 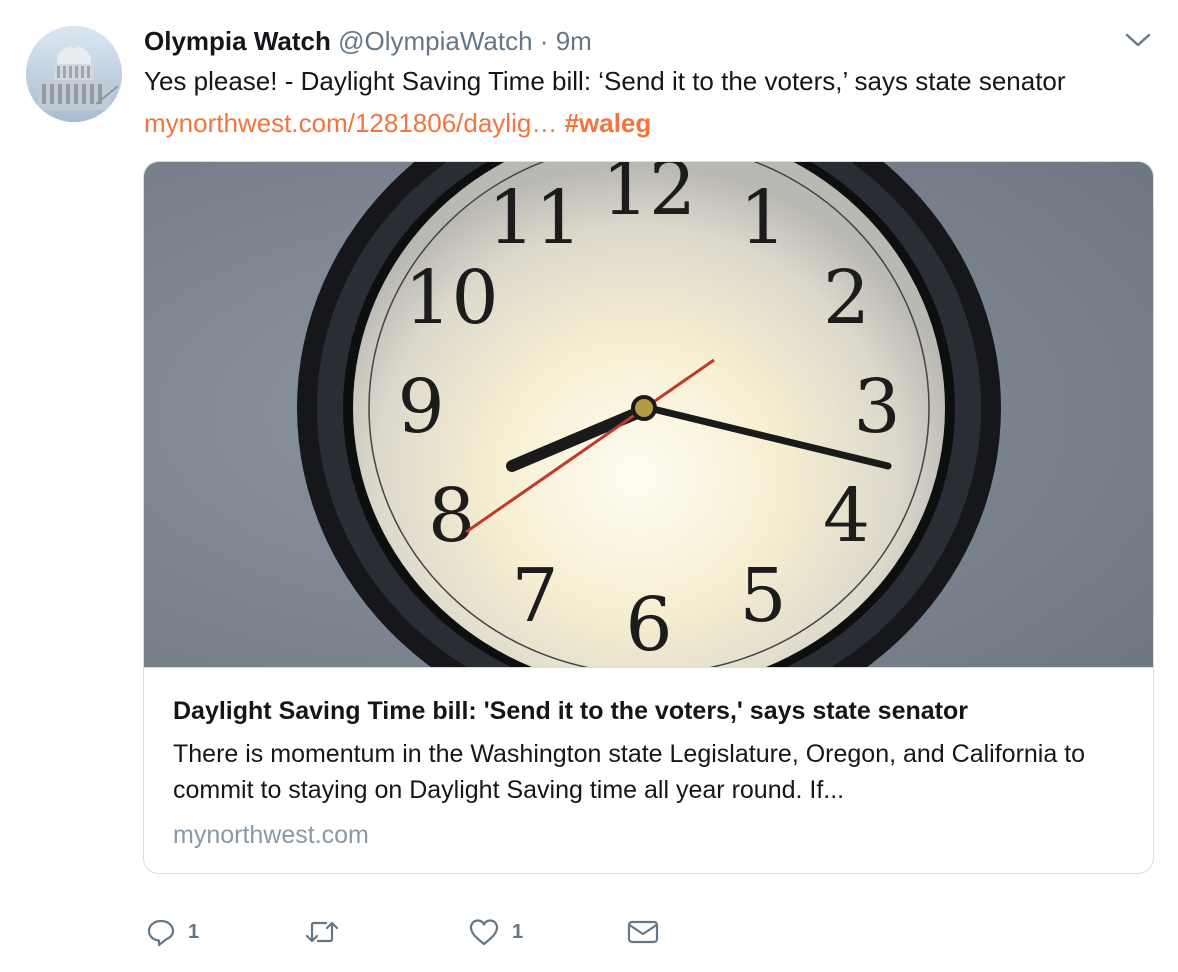 I want to click on clock-numeral: 8, so click(x=451, y=516).